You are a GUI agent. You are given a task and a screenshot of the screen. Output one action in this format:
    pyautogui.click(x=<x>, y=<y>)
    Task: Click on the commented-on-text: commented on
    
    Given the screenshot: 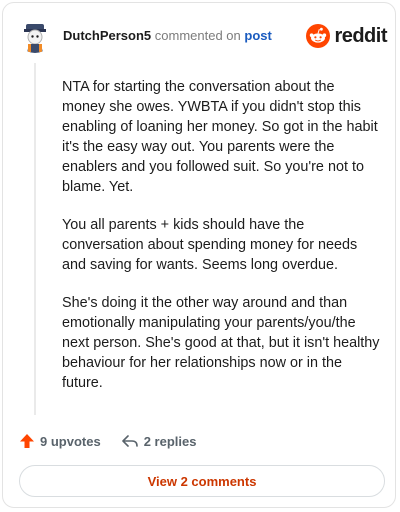 What is the action you would take?
    pyautogui.click(x=197, y=35)
    